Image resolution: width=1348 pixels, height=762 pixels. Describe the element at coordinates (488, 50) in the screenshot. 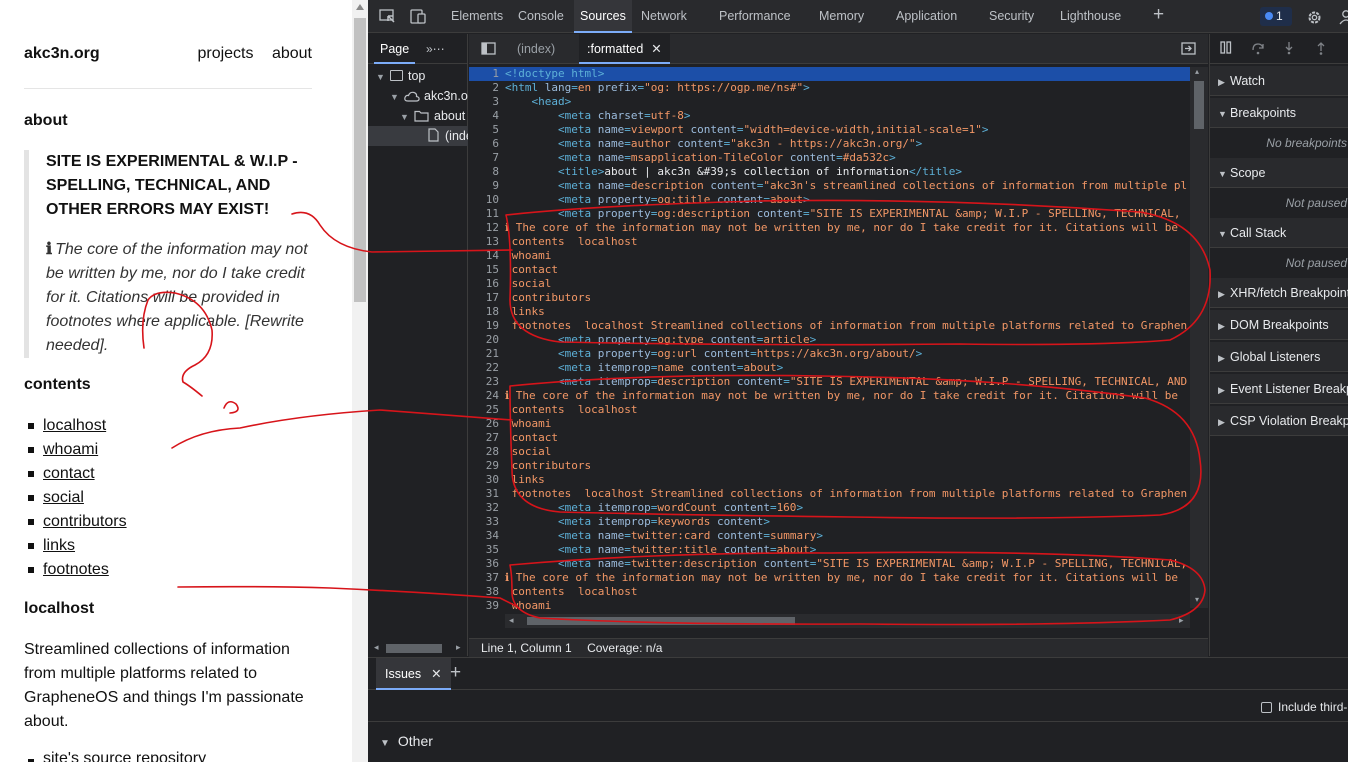

I see `toggle-navigator-icon` at that location.